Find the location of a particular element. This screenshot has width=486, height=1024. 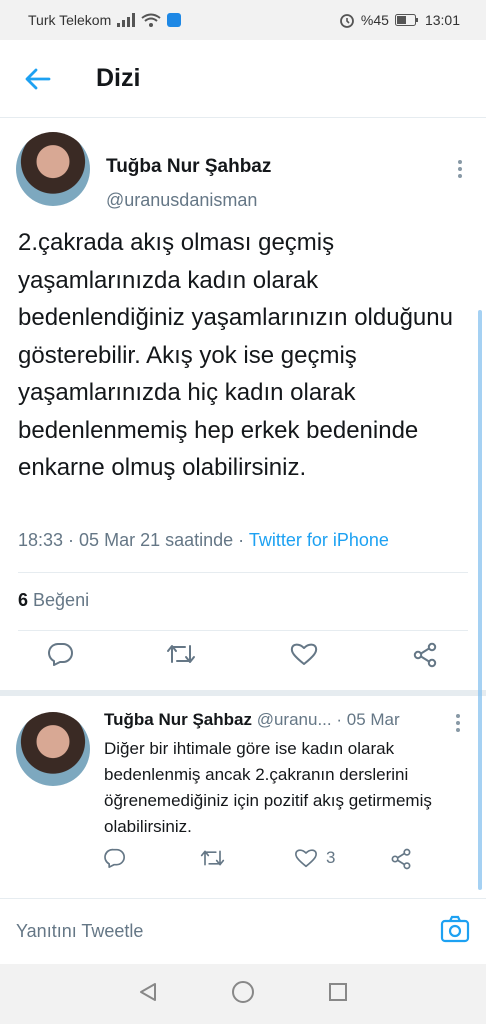

tweet-source-link: Twitter for iPhone is located at coordinates (319, 540).